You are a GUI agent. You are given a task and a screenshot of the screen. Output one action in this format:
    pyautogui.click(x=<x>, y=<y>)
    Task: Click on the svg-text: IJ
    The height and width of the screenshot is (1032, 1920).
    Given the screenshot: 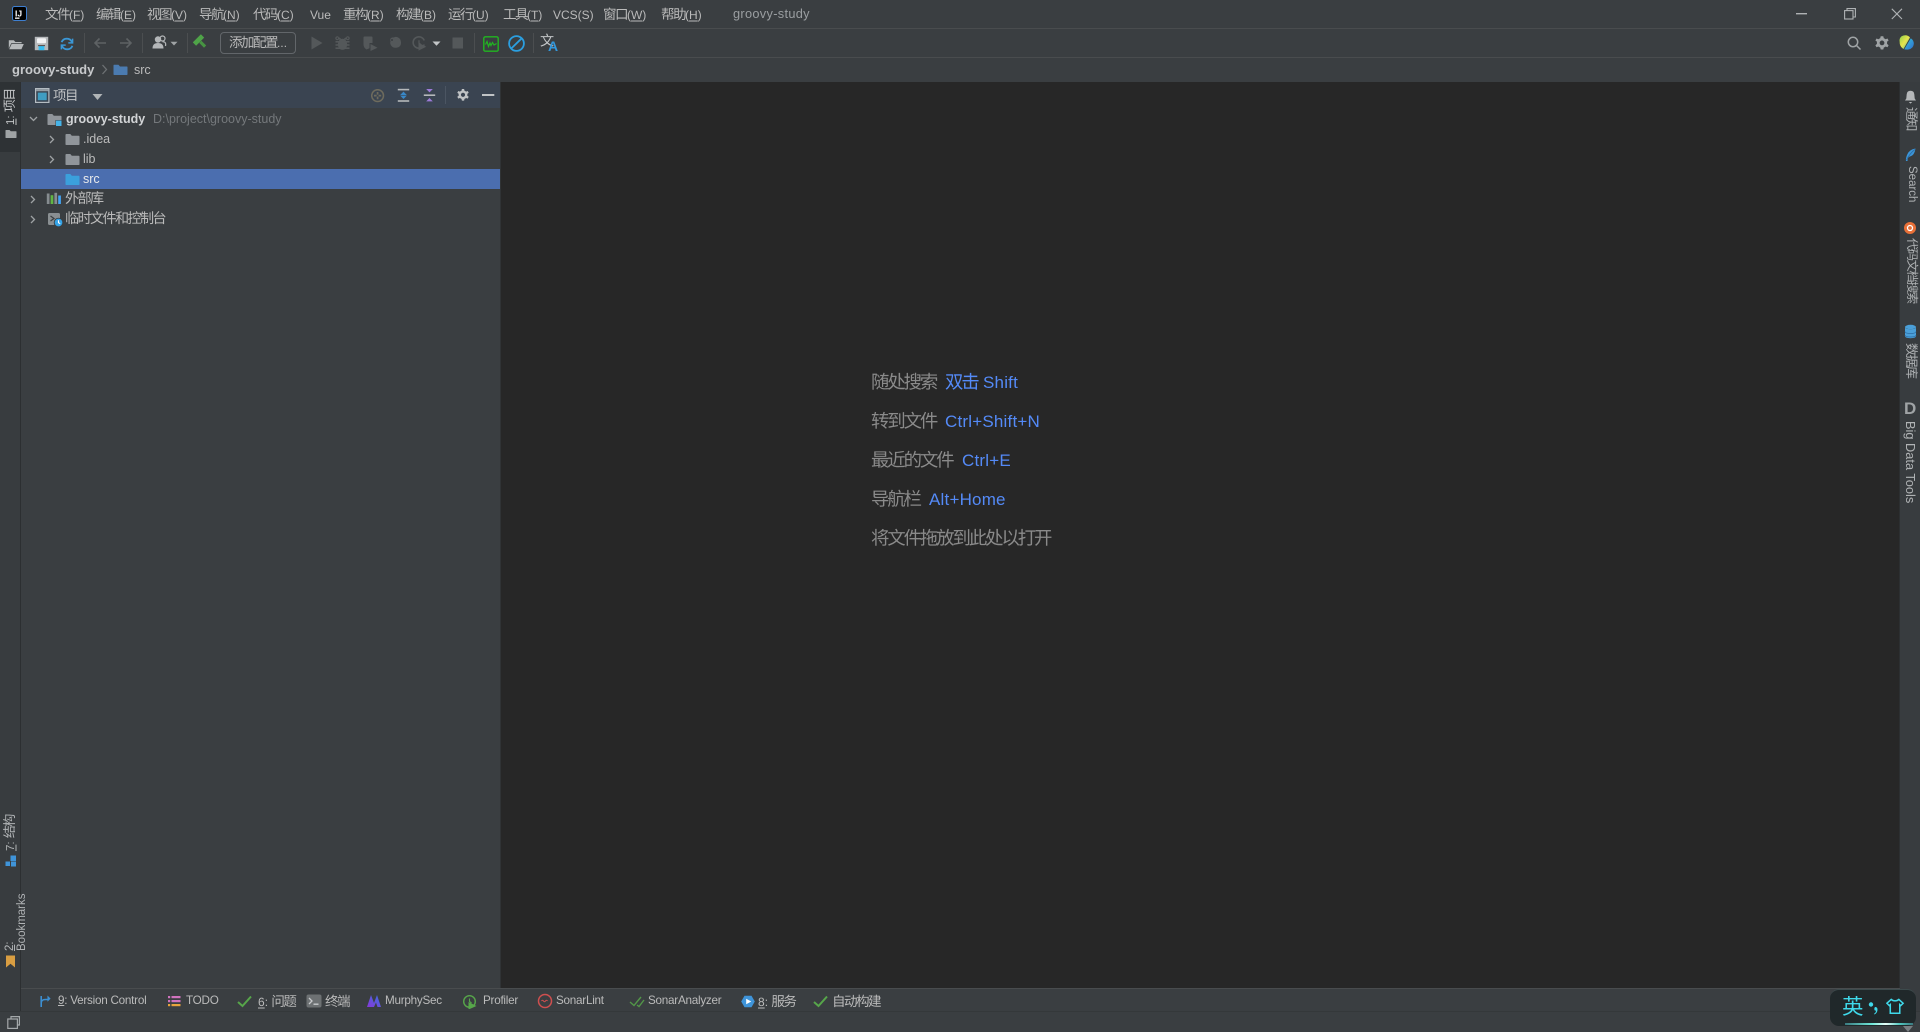 What is the action you would take?
    pyautogui.click(x=18, y=14)
    